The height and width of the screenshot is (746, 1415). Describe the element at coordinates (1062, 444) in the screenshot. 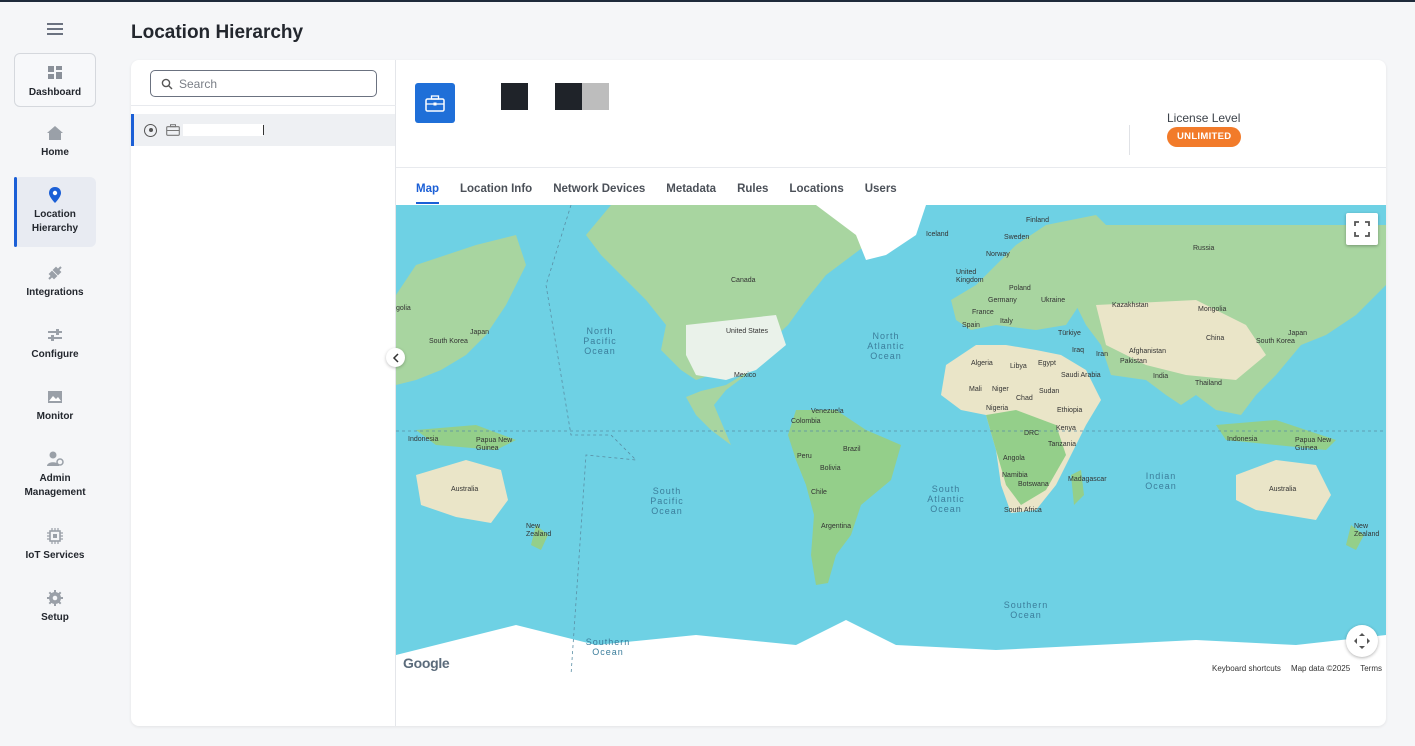

I see `map-label: Tanzania` at that location.